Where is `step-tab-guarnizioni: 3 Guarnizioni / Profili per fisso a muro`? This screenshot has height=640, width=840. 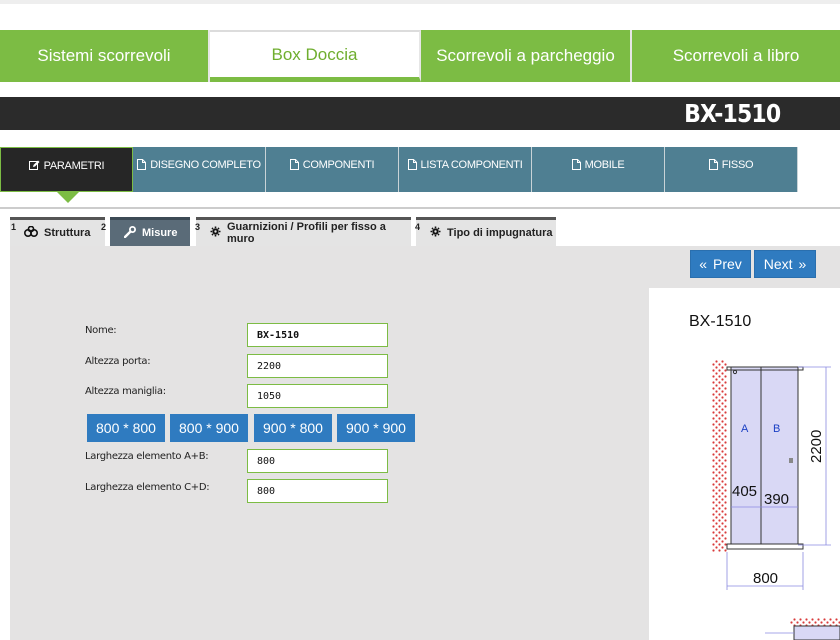
step-tab-guarnizioni: 3 Guarnizioni / Profili per fisso a muro is located at coordinates (303, 231).